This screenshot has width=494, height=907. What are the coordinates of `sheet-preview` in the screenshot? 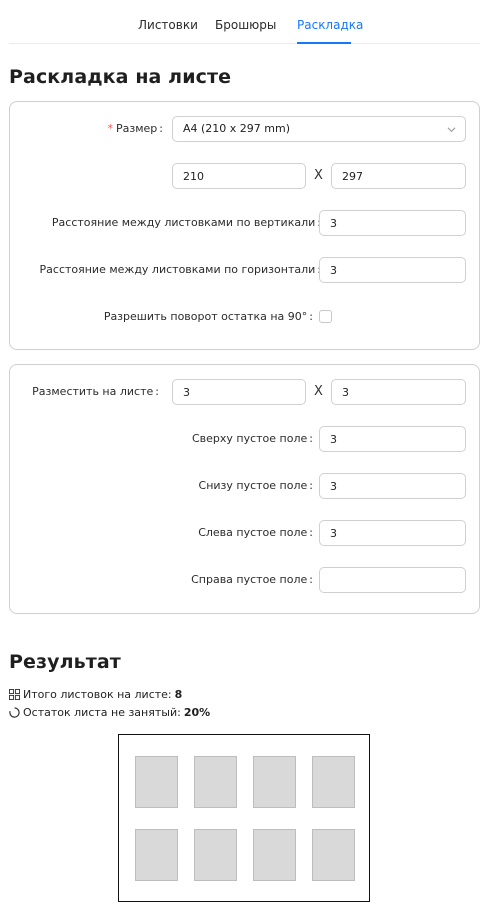 It's located at (244, 818).